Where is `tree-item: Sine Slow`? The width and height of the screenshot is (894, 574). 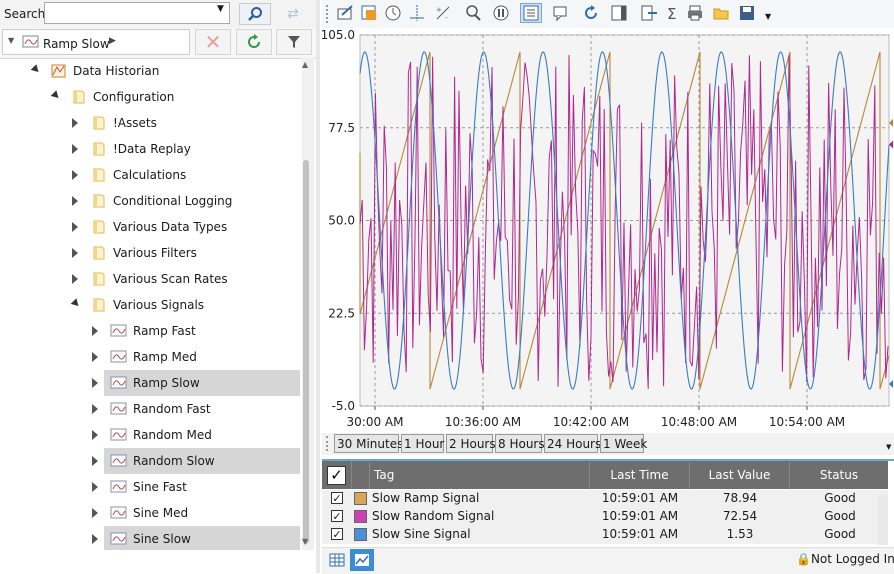
tree-item: Sine Slow is located at coordinates (150, 538).